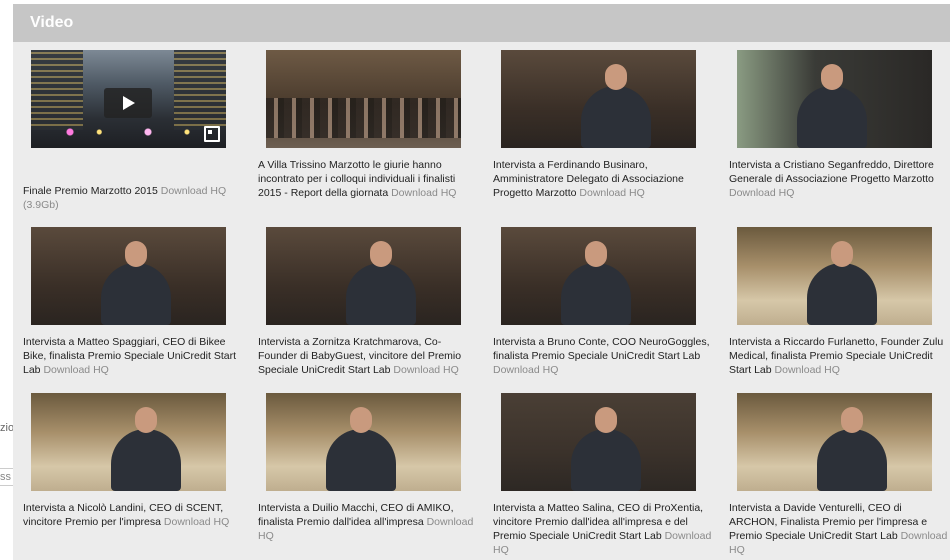 This screenshot has width=950, height=560. I want to click on play-icon, so click(128, 103).